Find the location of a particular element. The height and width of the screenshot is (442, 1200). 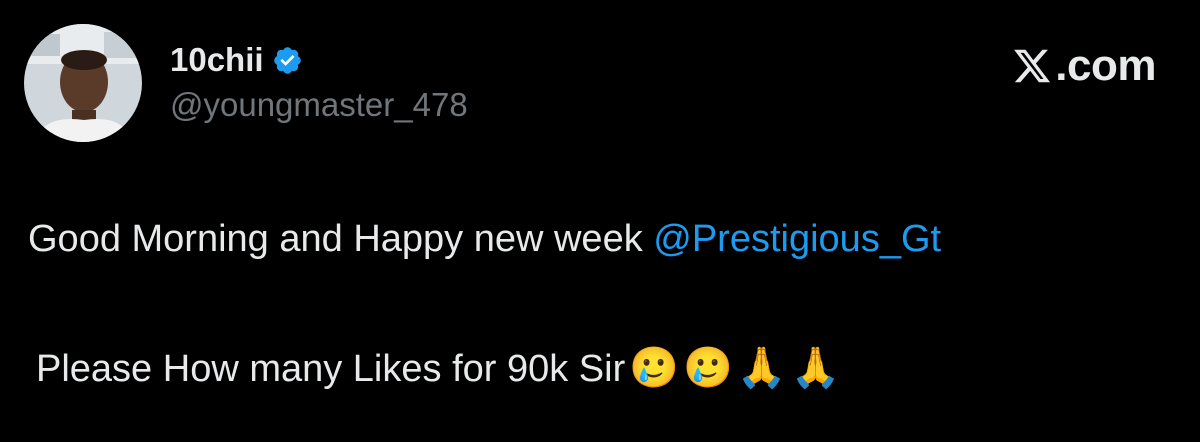

tweet-greeting: Good Morning and Happy new week is located at coordinates (341, 239).